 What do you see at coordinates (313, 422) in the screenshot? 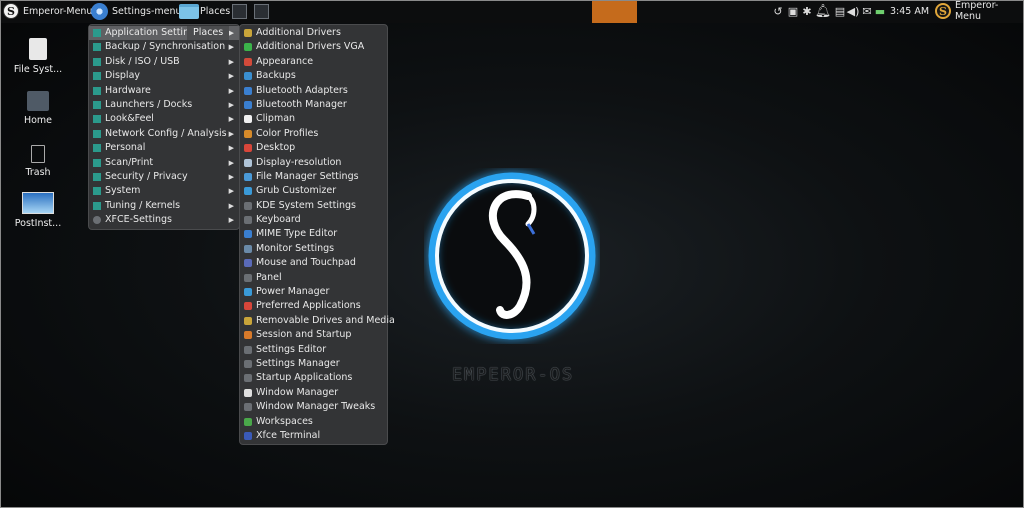
I see `app-settings-item: Workspaces` at bounding box center [313, 422].